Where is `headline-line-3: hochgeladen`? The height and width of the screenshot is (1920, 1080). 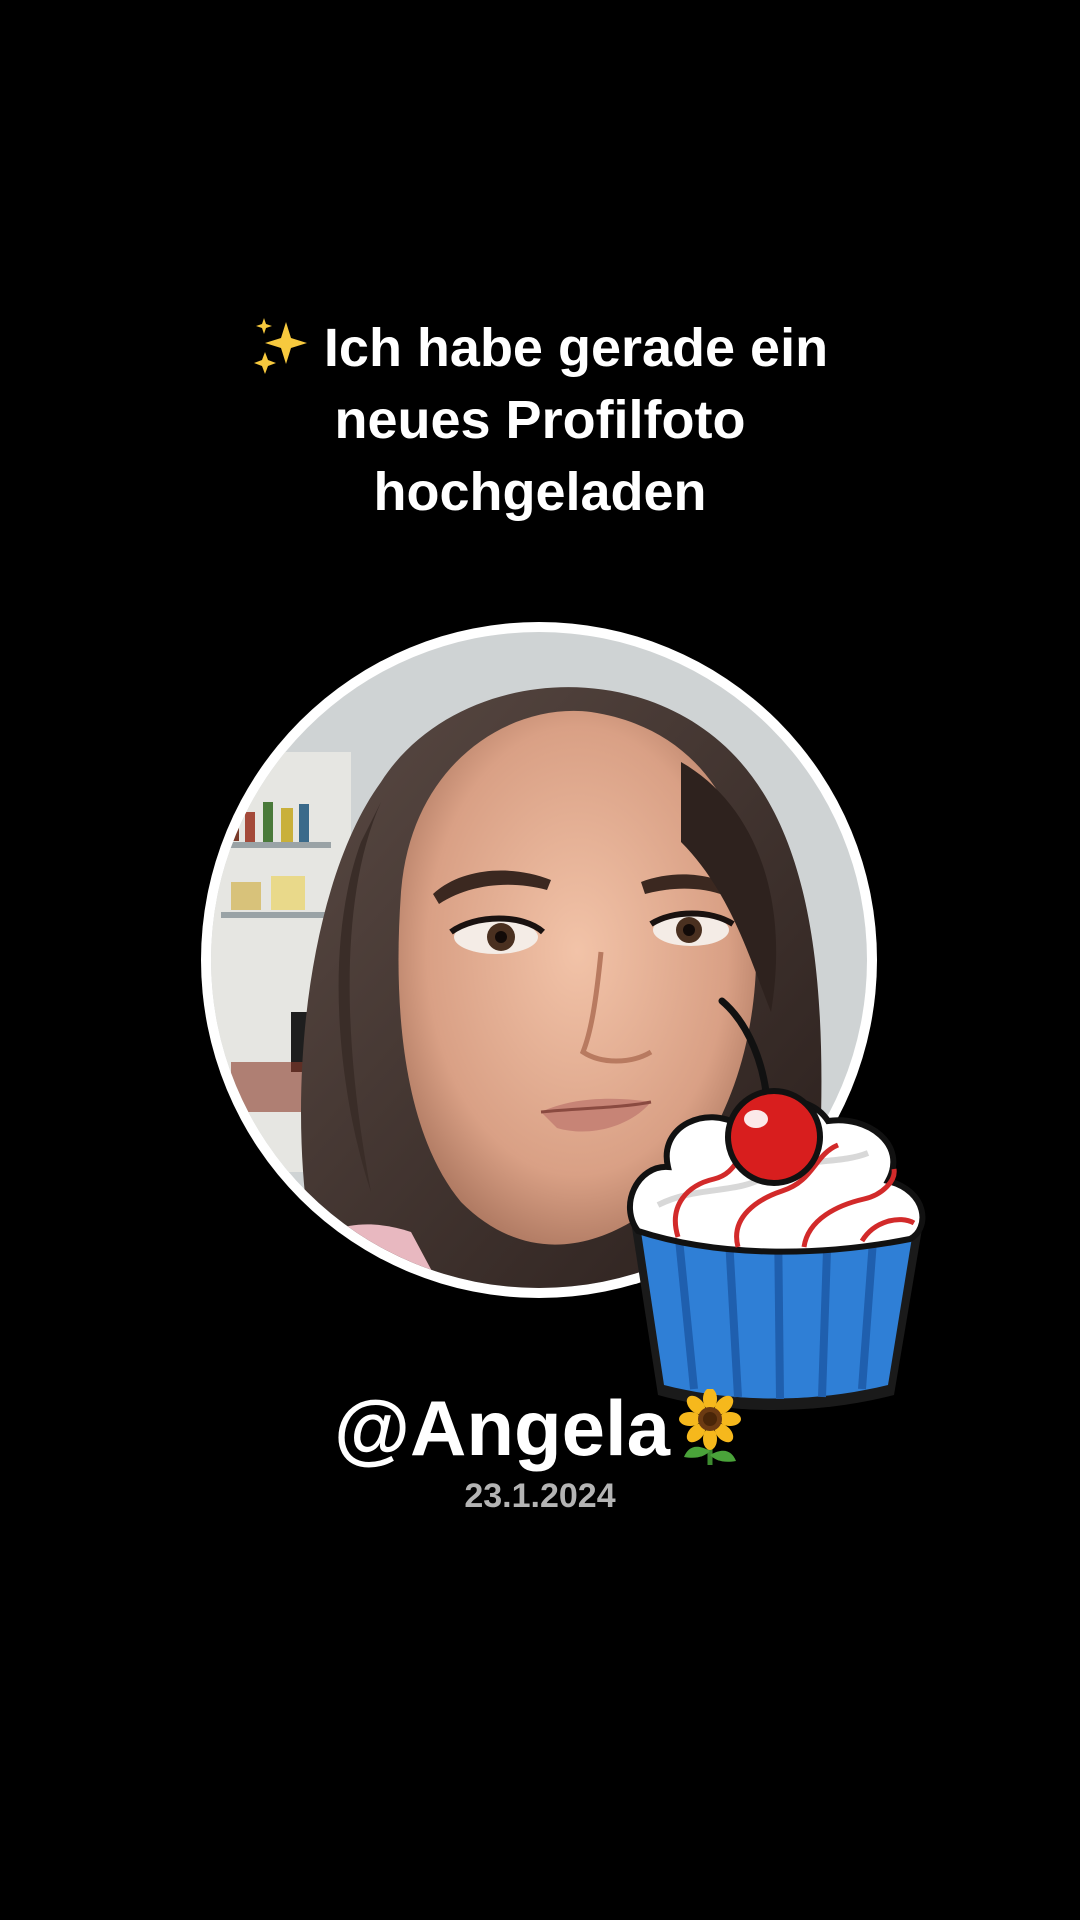
headline-line-3: hochgeladen is located at coordinates (540, 492).